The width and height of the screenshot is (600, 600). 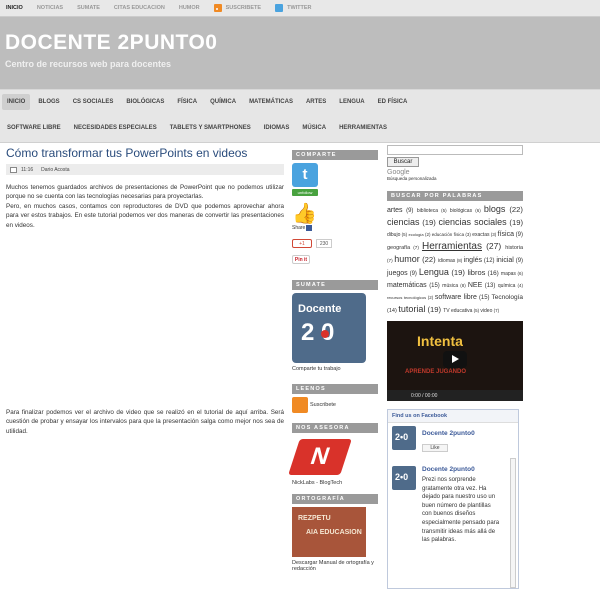 What do you see at coordinates (14, 8) in the screenshot?
I see `topnav-inicio: INICIO` at bounding box center [14, 8].